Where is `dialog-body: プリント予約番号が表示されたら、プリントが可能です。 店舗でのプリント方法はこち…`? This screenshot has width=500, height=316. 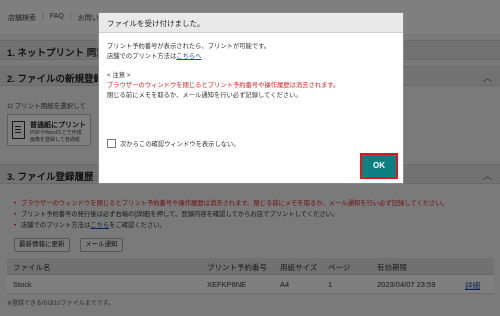 dialog-body: プリント予約番号が表示されたら、プリントが可能です。 店舗でのプリント方法はこち… is located at coordinates (252, 71).